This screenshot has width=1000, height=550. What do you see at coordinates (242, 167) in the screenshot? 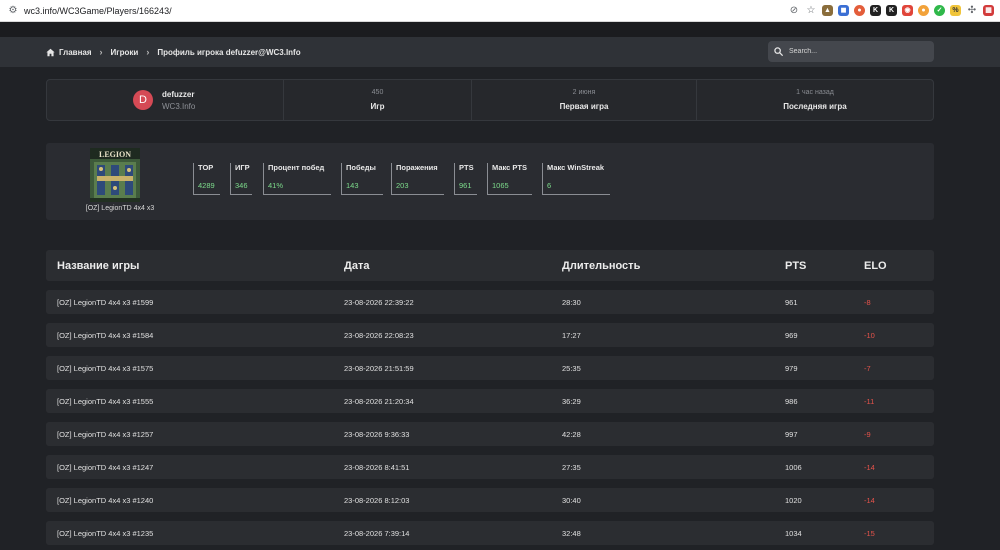
I see `game-stat-label: ИГР` at bounding box center [242, 167].